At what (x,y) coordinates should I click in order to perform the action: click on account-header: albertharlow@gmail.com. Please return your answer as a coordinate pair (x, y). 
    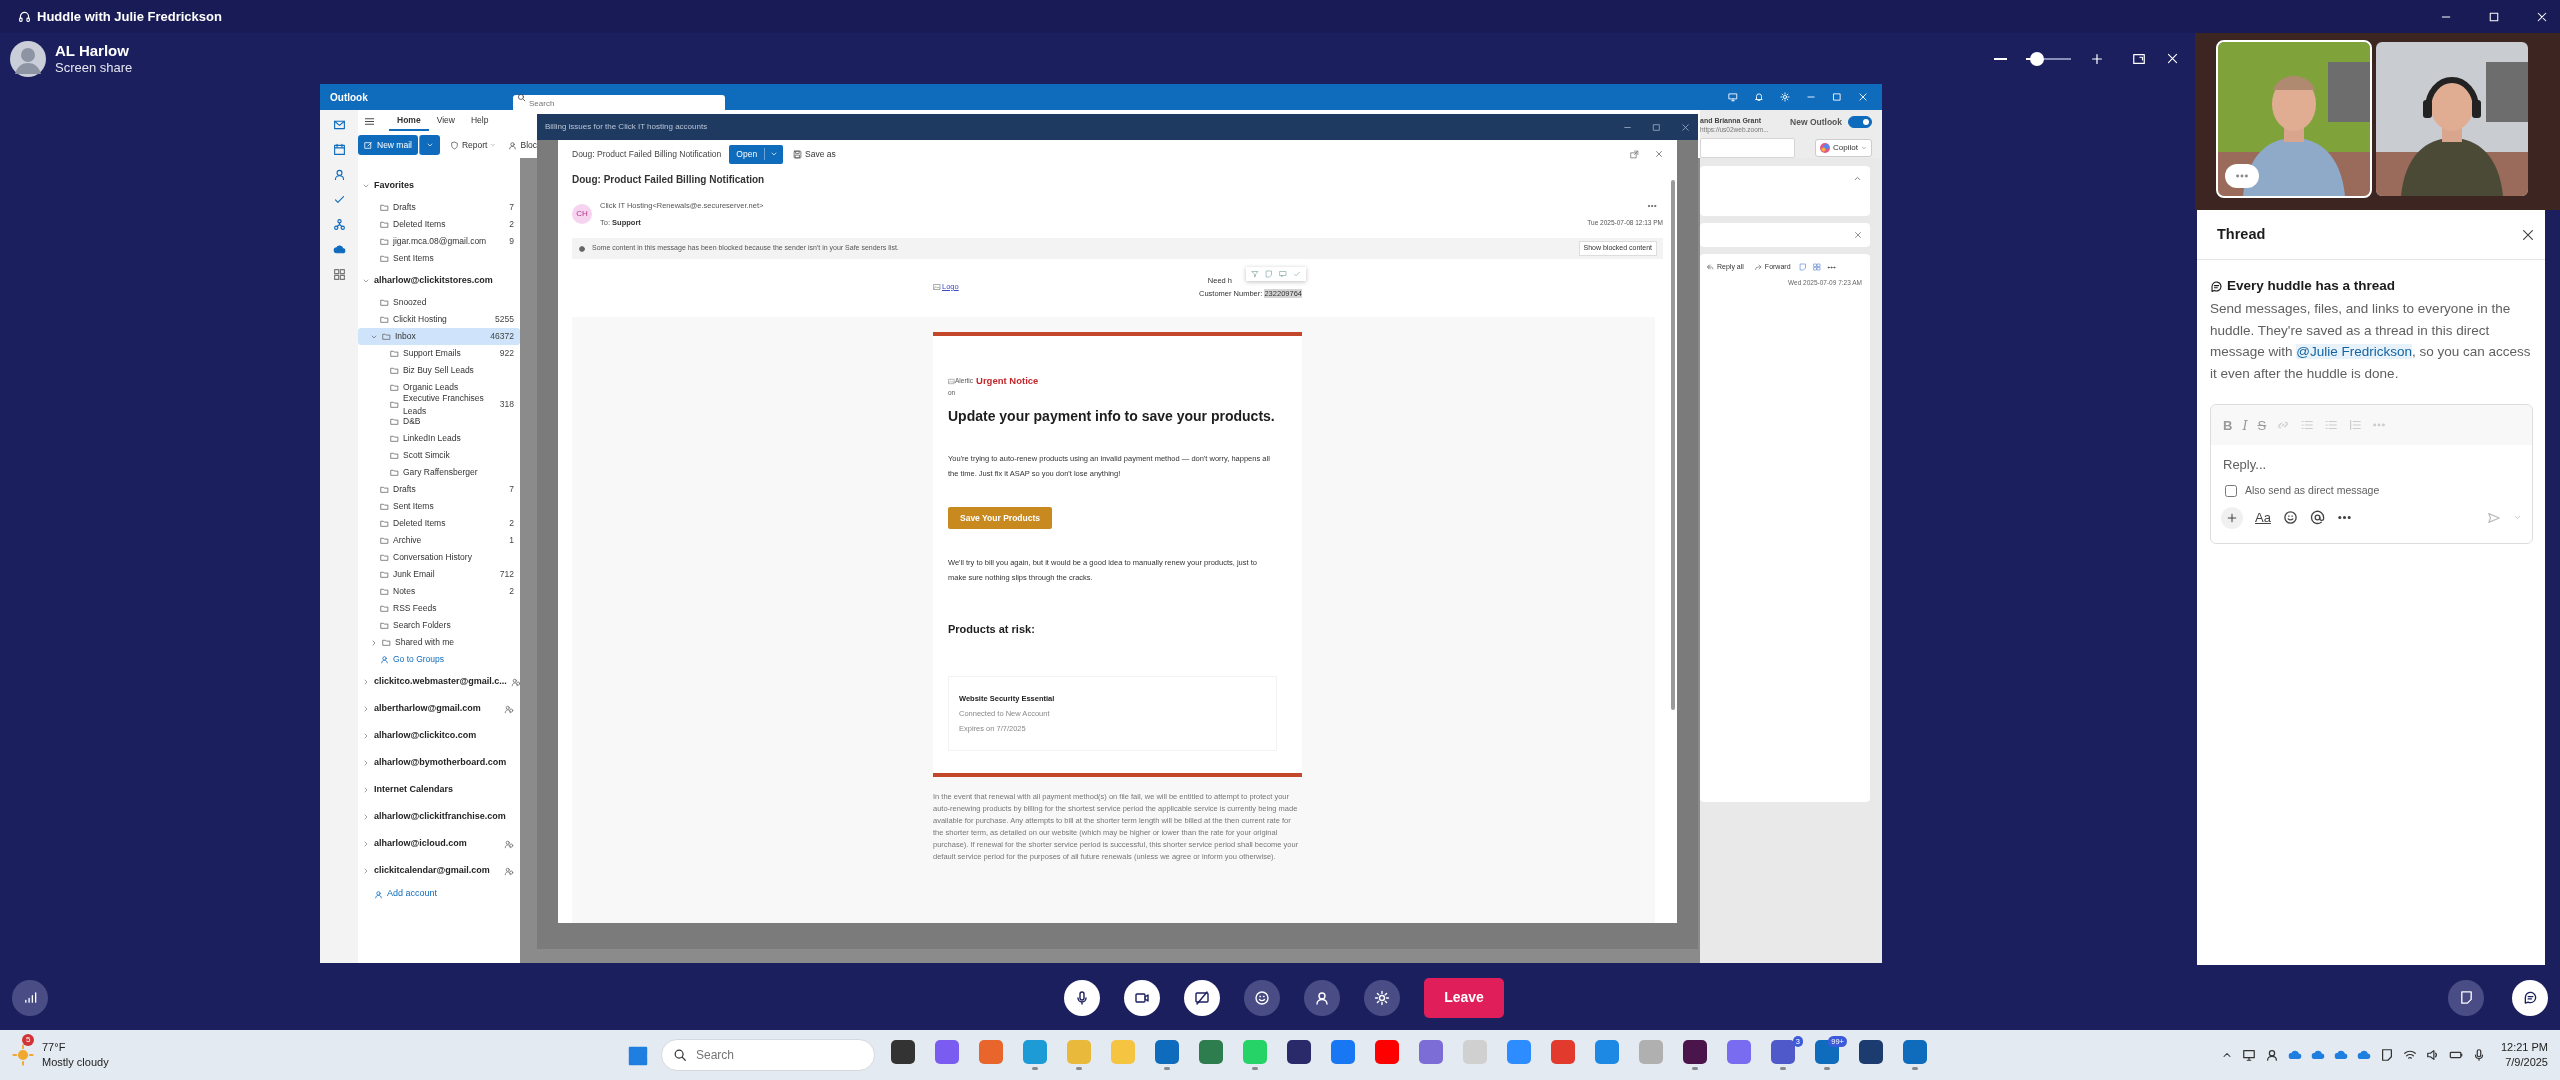
    Looking at the image, I should click on (439, 708).